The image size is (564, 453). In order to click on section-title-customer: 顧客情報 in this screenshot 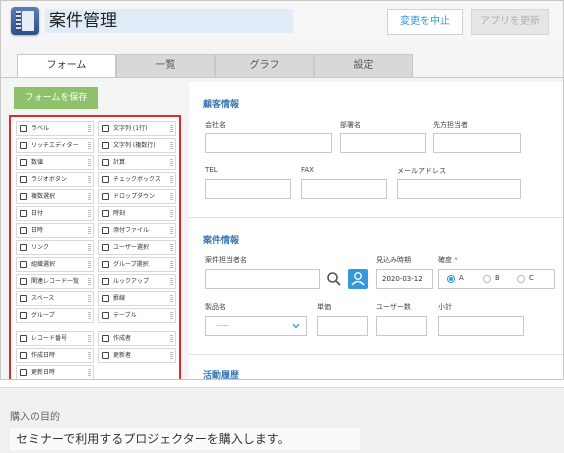, I will do `click(221, 105)`.